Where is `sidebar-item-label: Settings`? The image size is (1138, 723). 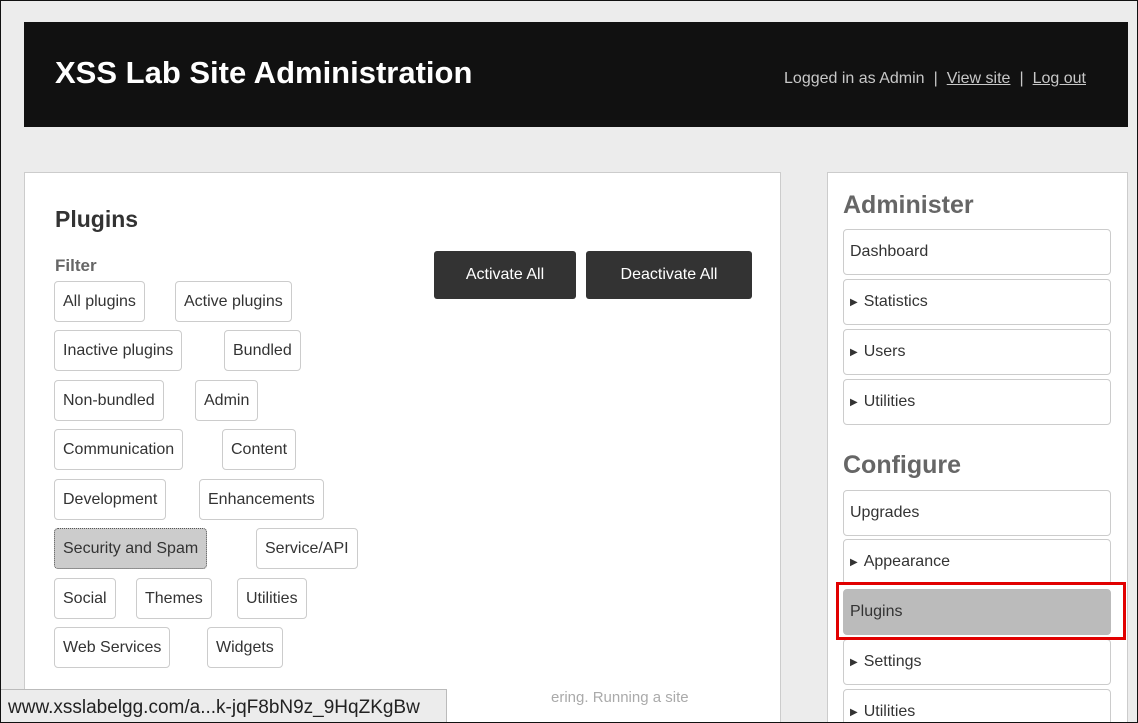 sidebar-item-label: Settings is located at coordinates (892, 661).